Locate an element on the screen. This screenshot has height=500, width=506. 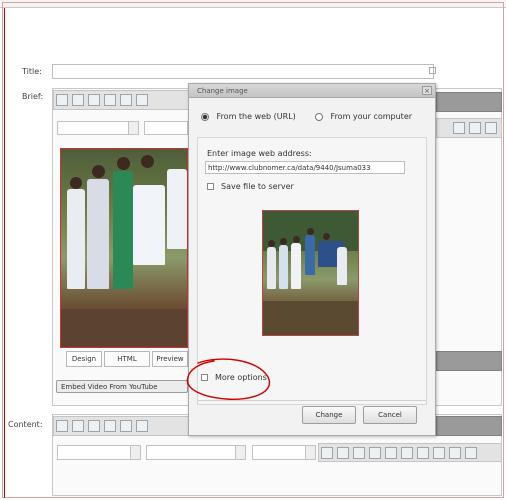
bold-icon is located at coordinates (327, 453).